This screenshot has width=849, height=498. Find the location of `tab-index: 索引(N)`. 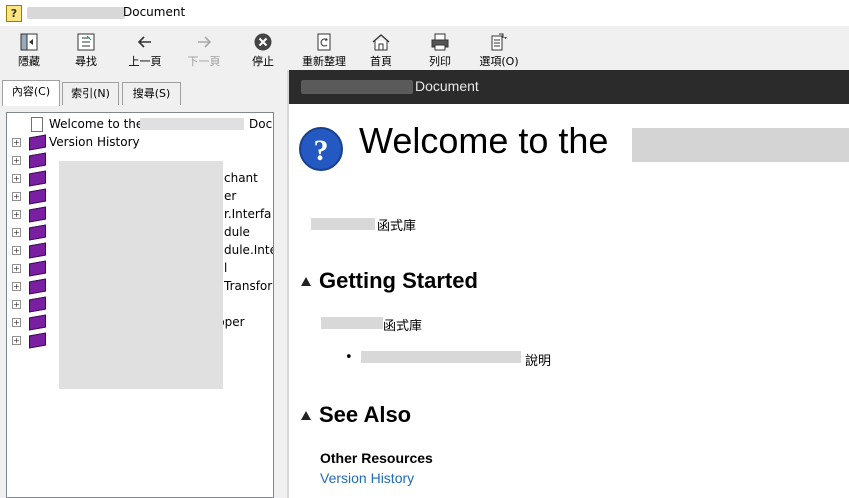

tab-index: 索引(N) is located at coordinates (90, 93).